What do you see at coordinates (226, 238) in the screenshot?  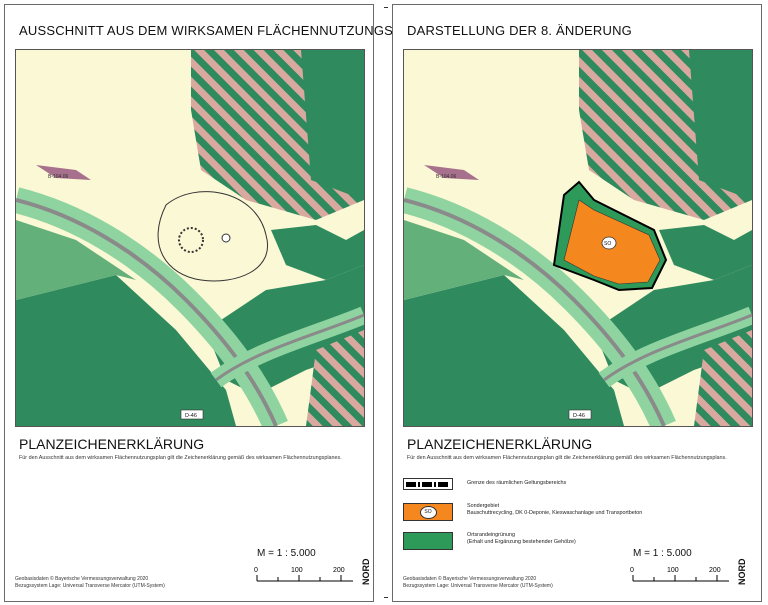 I see `plan-symbol` at bounding box center [226, 238].